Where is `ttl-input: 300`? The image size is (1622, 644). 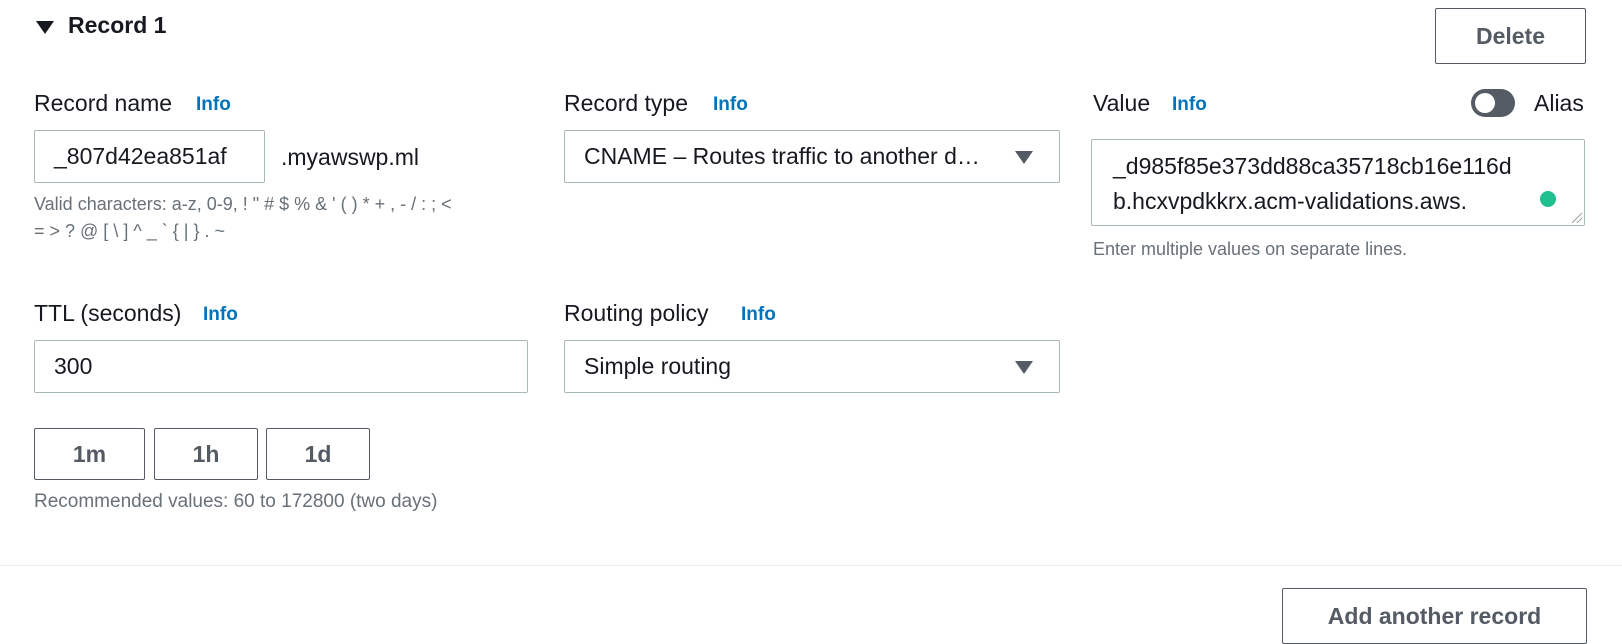 ttl-input: 300 is located at coordinates (281, 366).